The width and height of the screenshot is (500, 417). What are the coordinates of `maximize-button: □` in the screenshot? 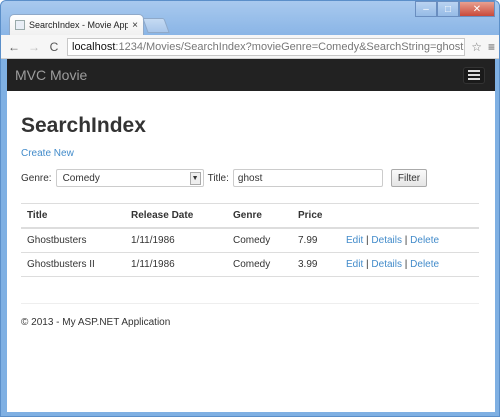 It's located at (448, 9).